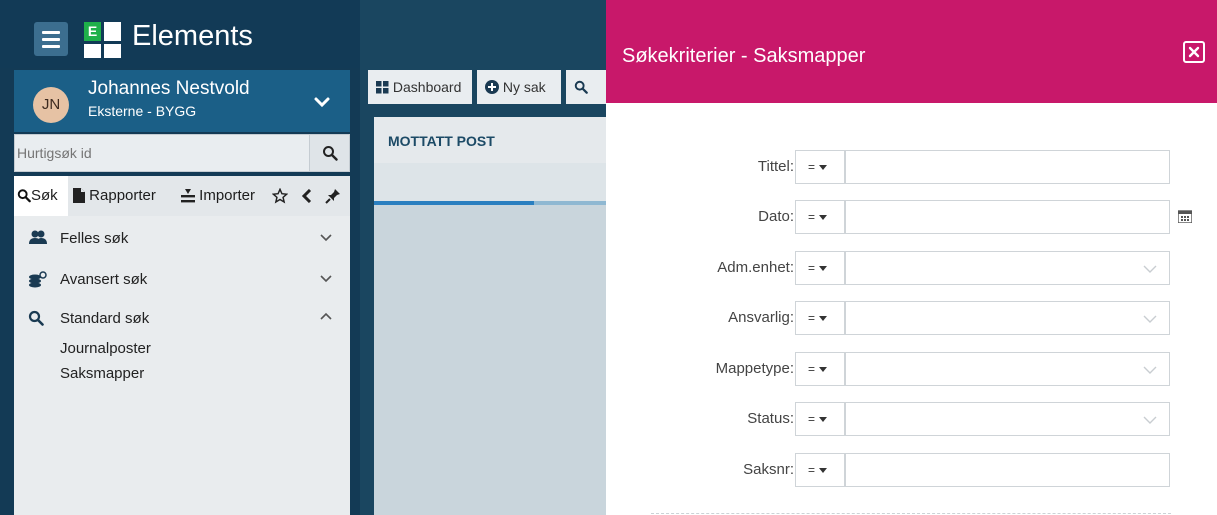  I want to click on dashboard-icon, so click(382, 87).